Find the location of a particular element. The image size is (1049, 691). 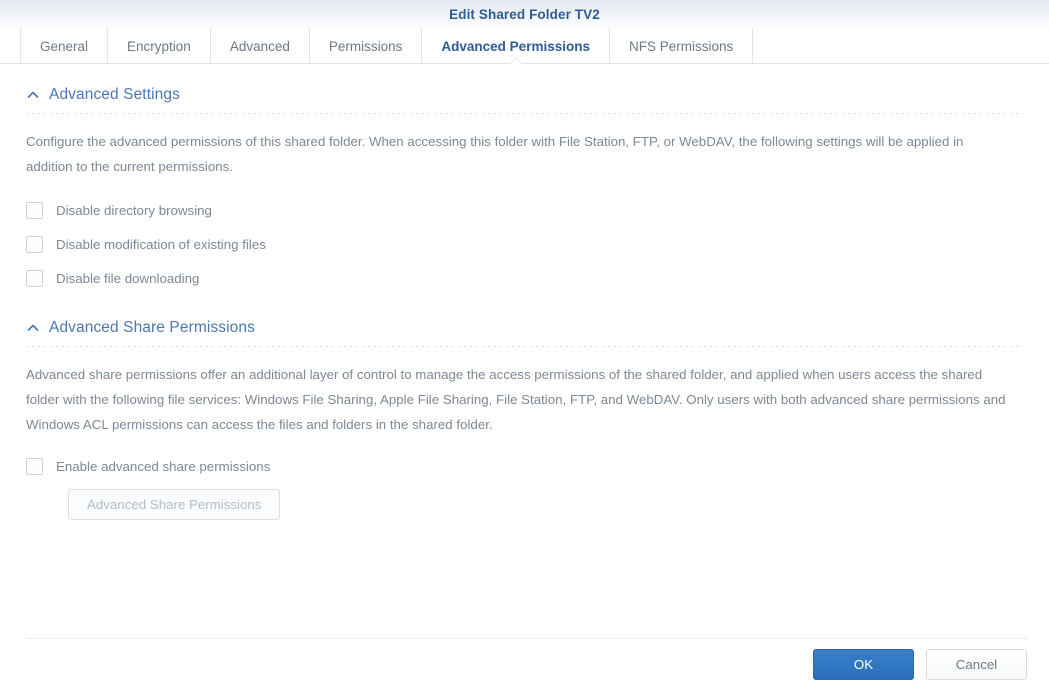

tab-label: General is located at coordinates (64, 46).